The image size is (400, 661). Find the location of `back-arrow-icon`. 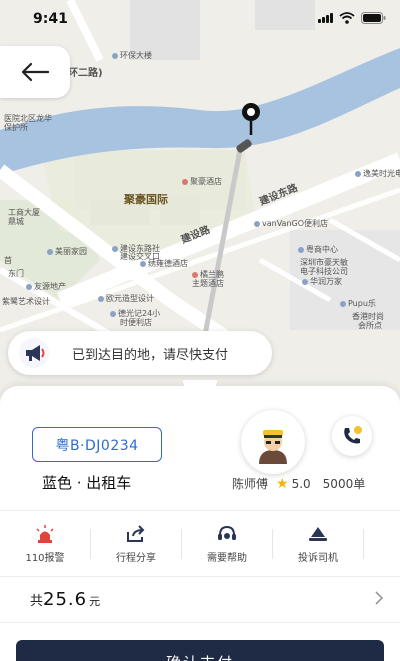

back-arrow-icon is located at coordinates (35, 72).